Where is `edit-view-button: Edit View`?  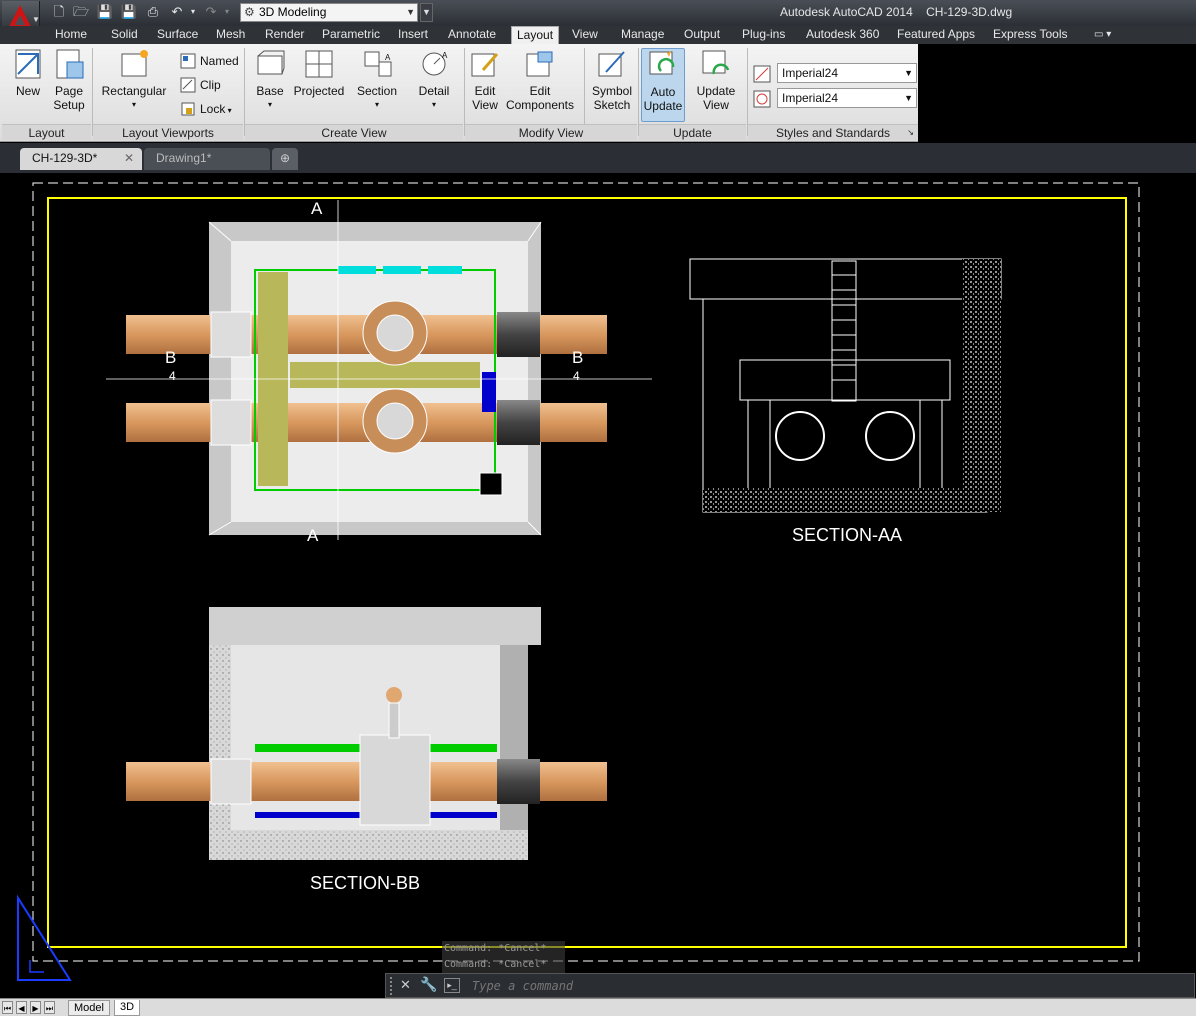 edit-view-button: Edit View is located at coordinates (485, 80).